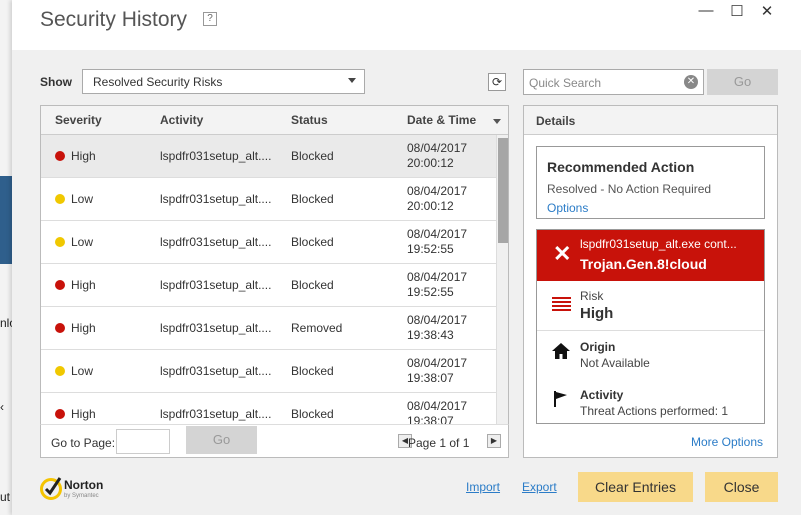 This screenshot has height=515, width=801. Describe the element at coordinates (2, 407) in the screenshot. I see `background-text: ‹` at that location.